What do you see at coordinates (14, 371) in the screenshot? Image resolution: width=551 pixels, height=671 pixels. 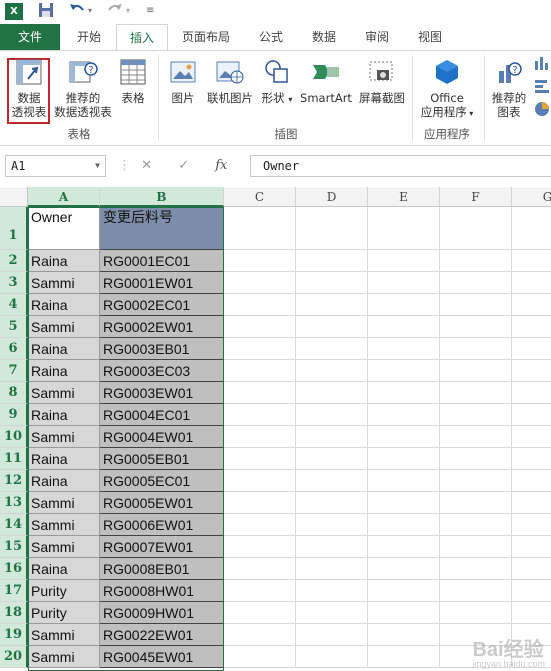 I see `row-header: 7` at bounding box center [14, 371].